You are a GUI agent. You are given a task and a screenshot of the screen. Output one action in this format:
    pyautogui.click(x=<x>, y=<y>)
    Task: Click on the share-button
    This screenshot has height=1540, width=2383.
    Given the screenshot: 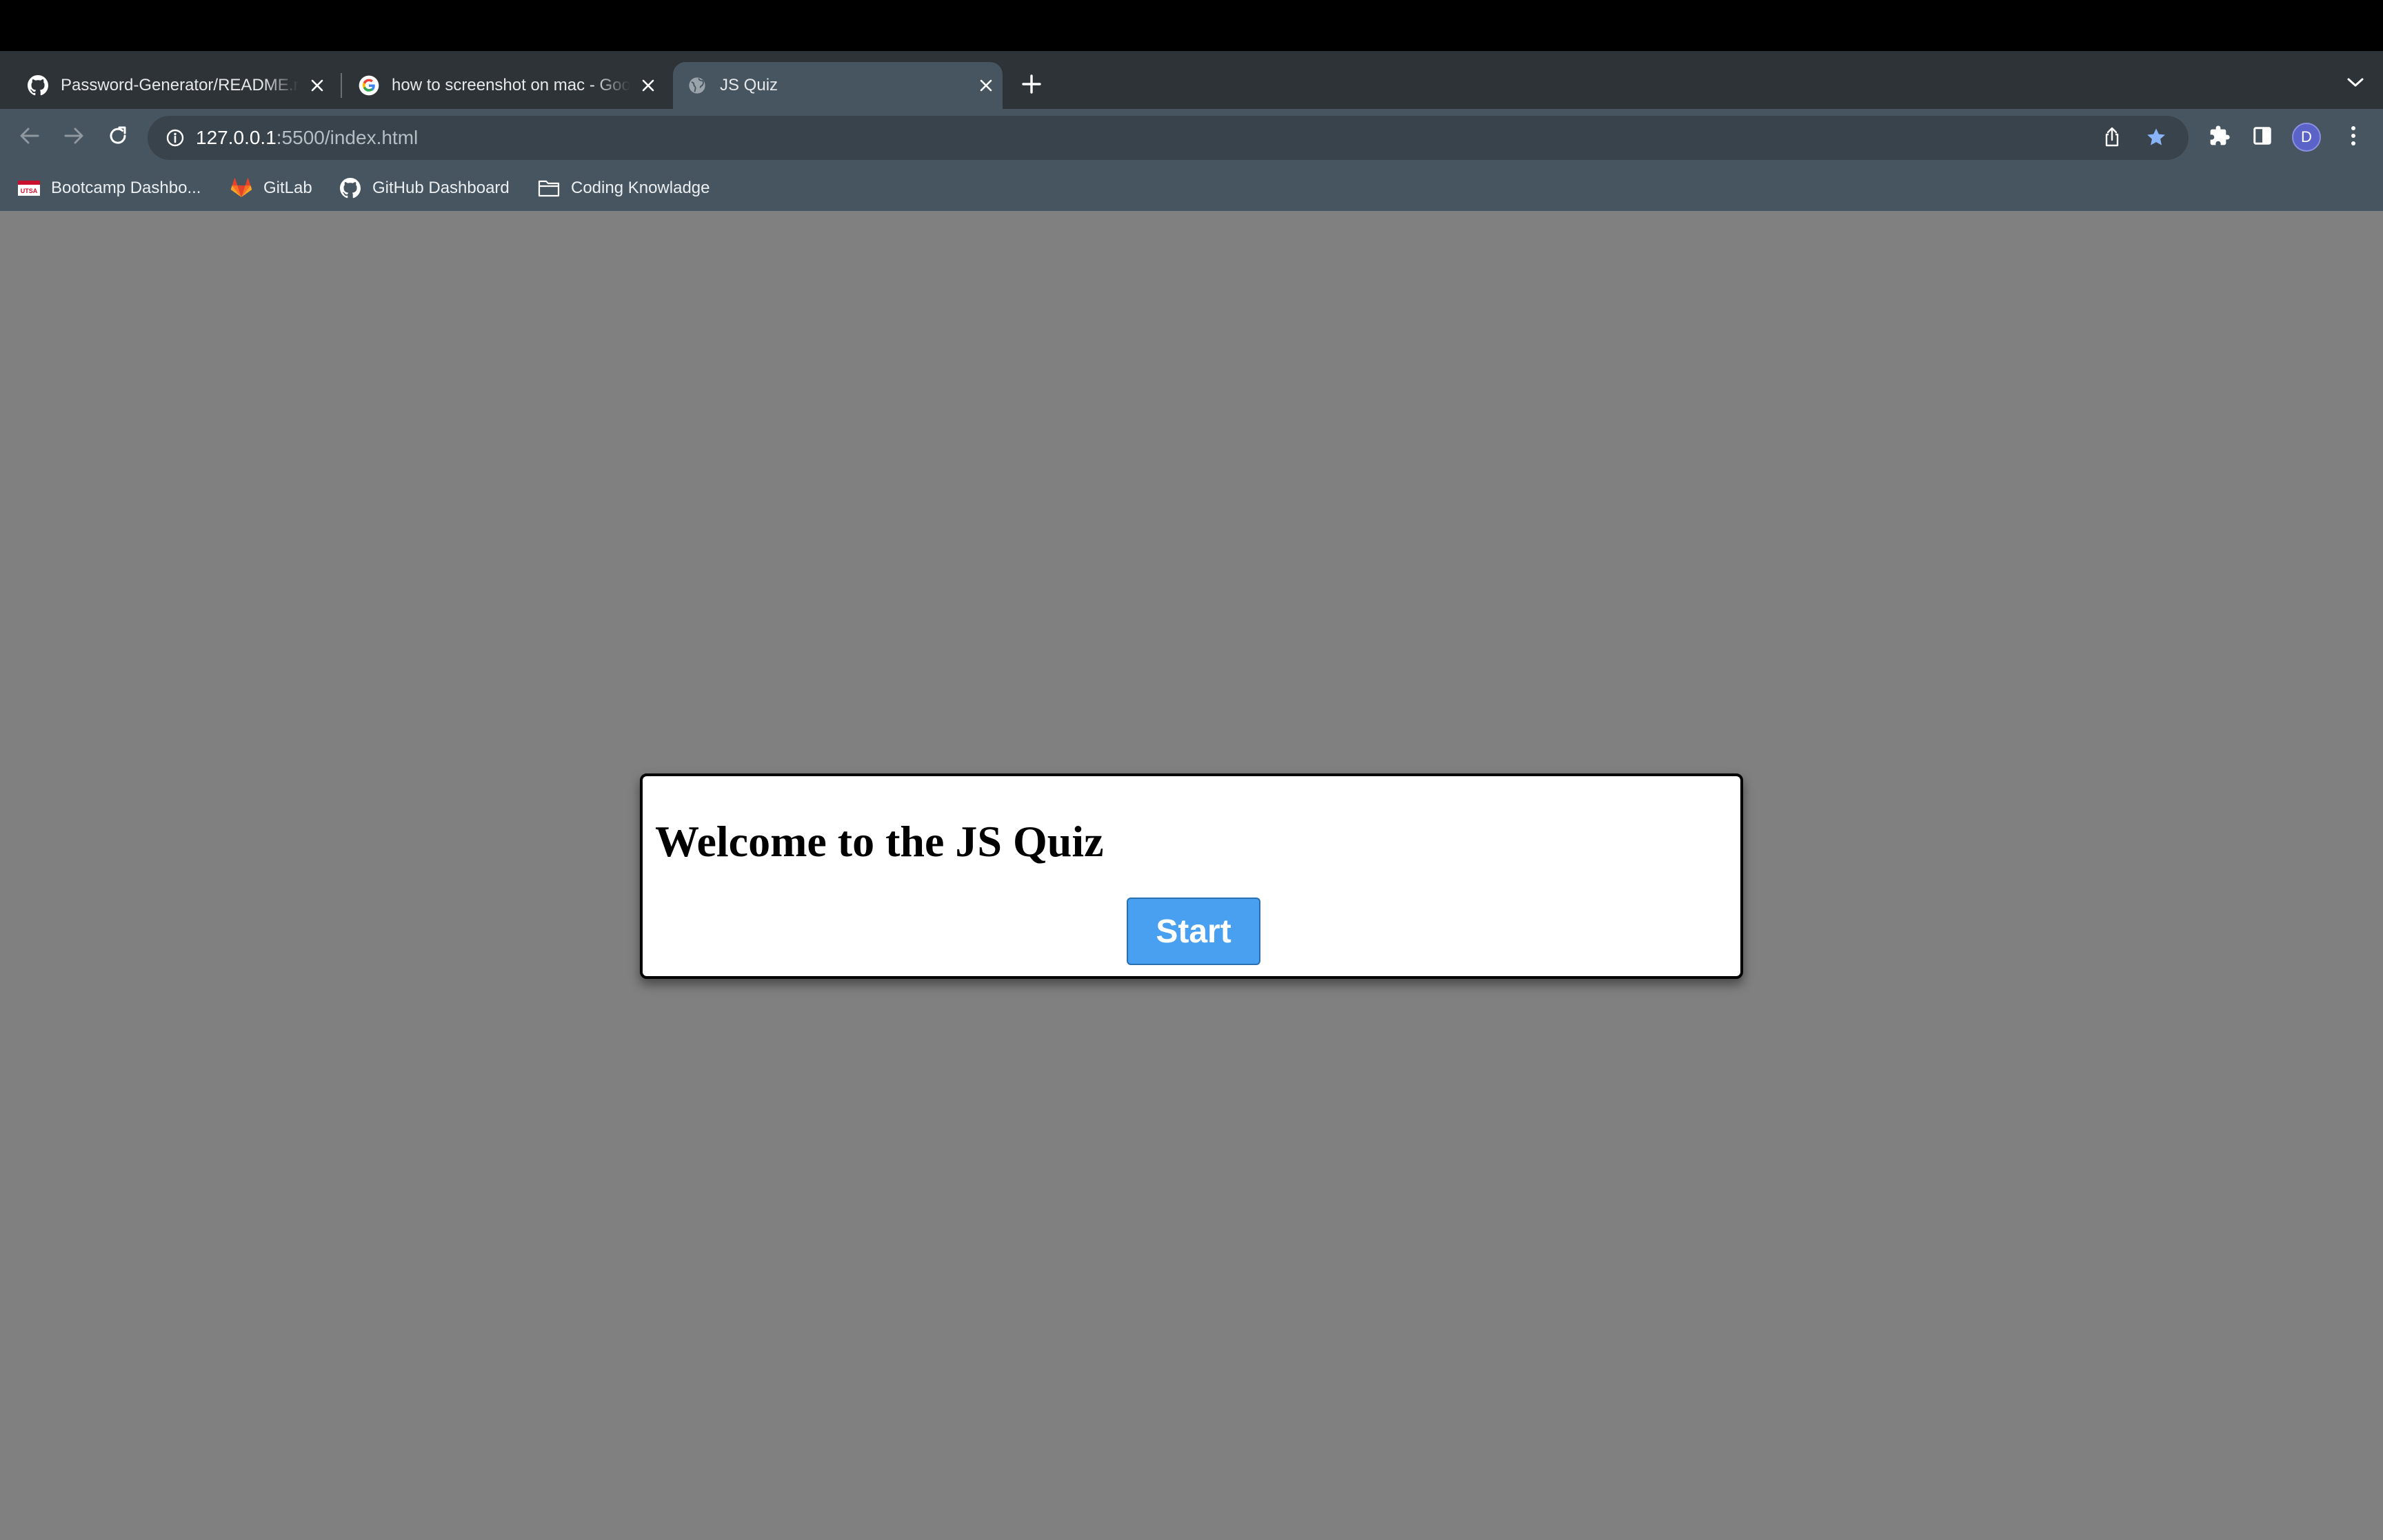 What is the action you would take?
    pyautogui.click(x=2112, y=138)
    